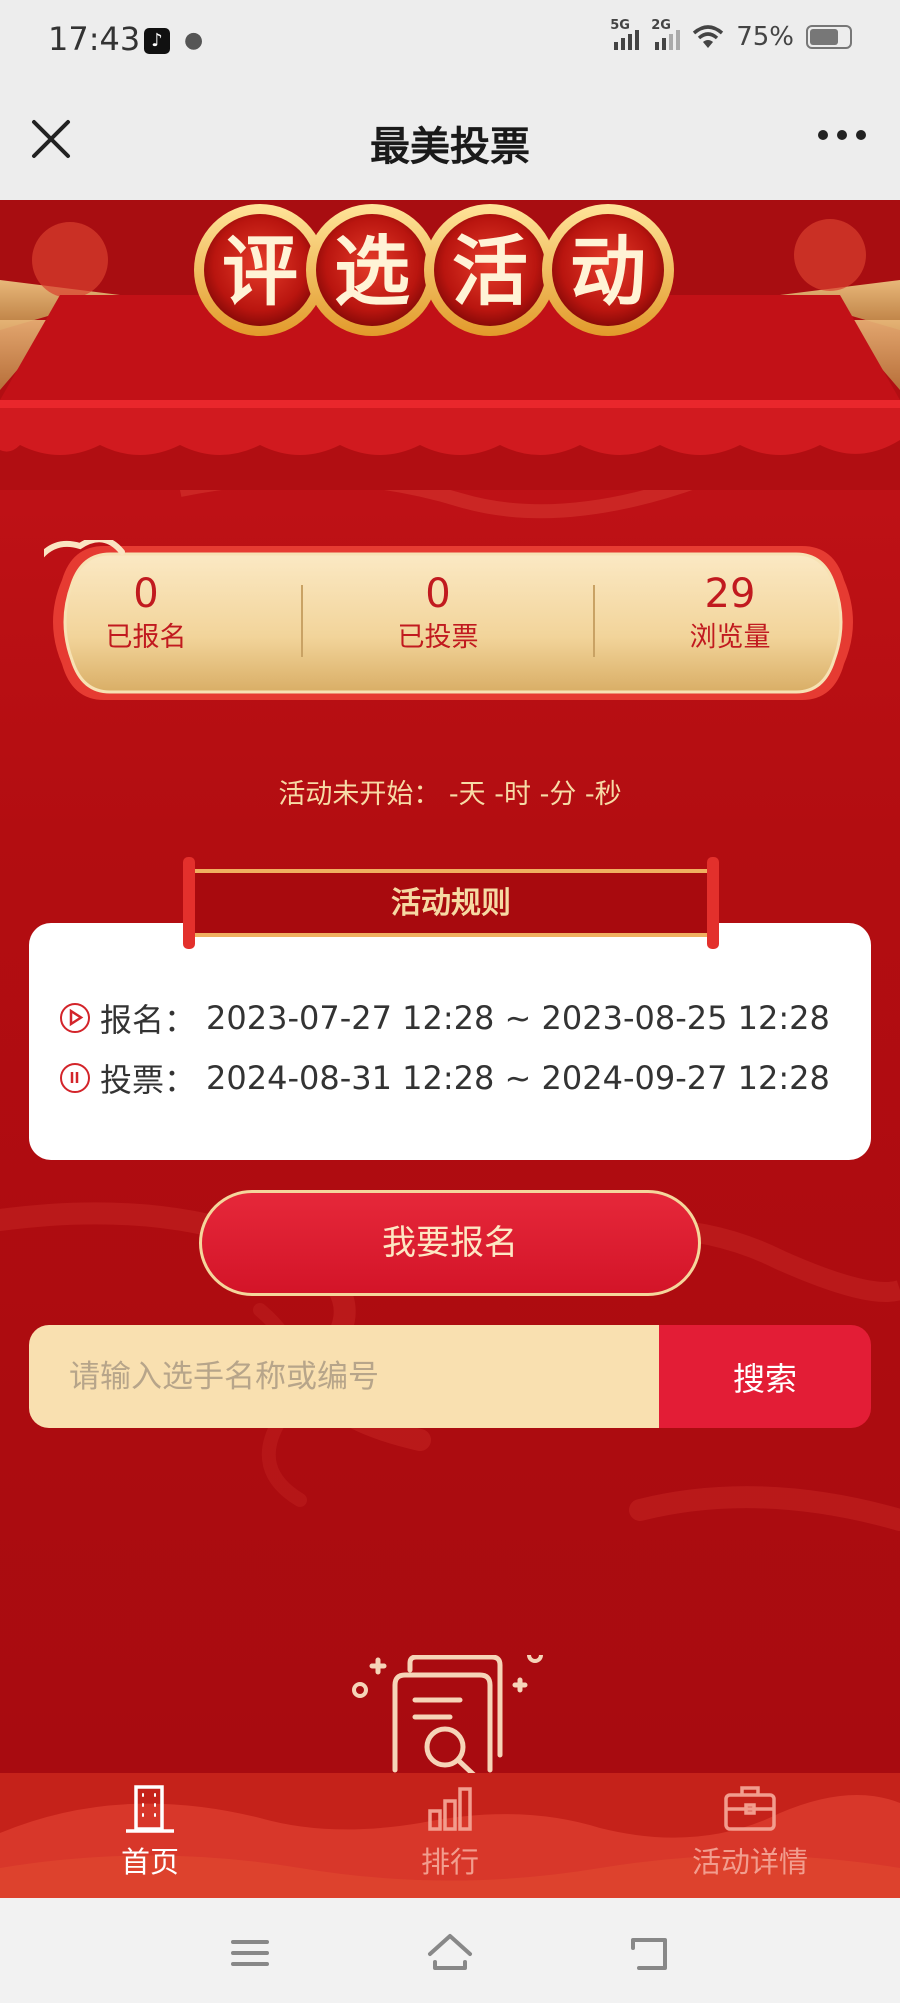 Image resolution: width=900 pixels, height=2003 pixels. I want to click on system-nav-bar, so click(450, 1950).